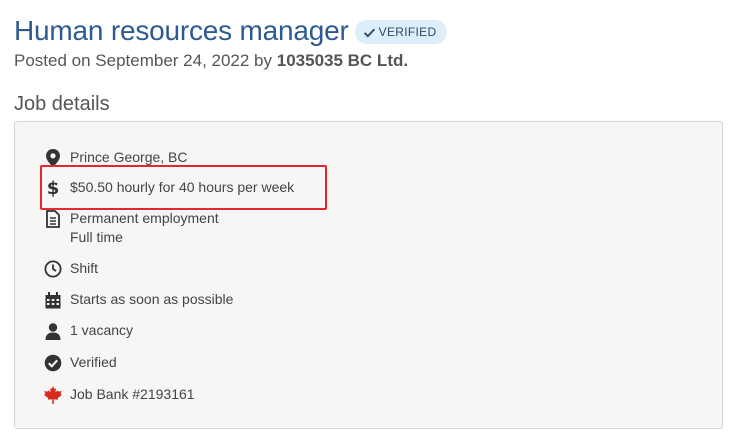 The width and height of the screenshot is (738, 440). I want to click on employer-name: 1035035 BC Ltd., so click(342, 60).